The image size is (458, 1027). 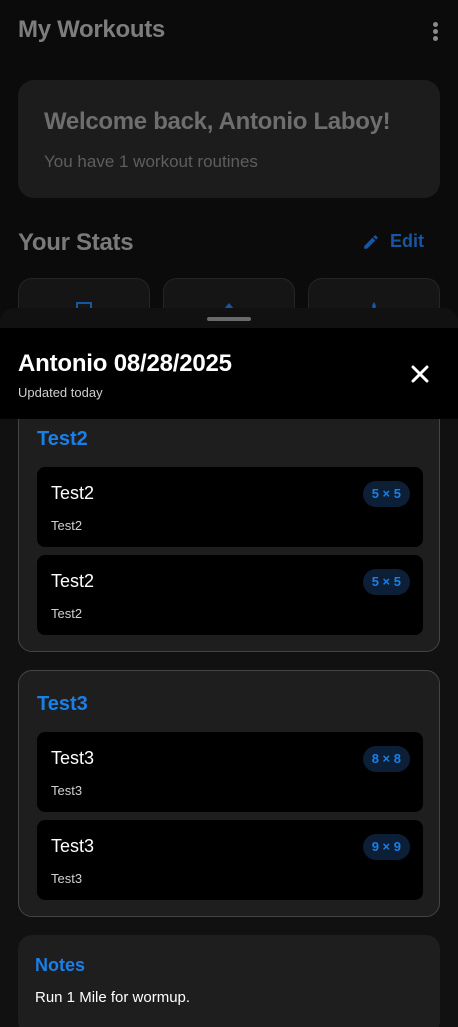 I want to click on sheet-subtitle: Updated today, so click(x=60, y=392).